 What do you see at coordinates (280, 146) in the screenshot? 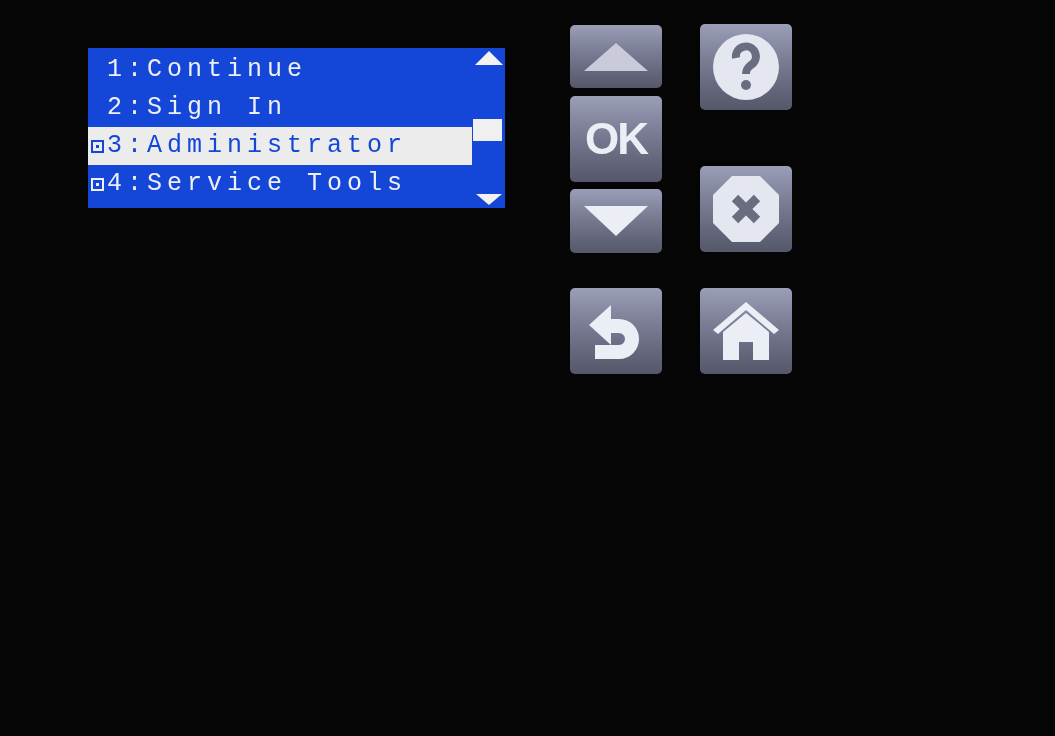
I see `menu-item: 3:Administrator` at bounding box center [280, 146].